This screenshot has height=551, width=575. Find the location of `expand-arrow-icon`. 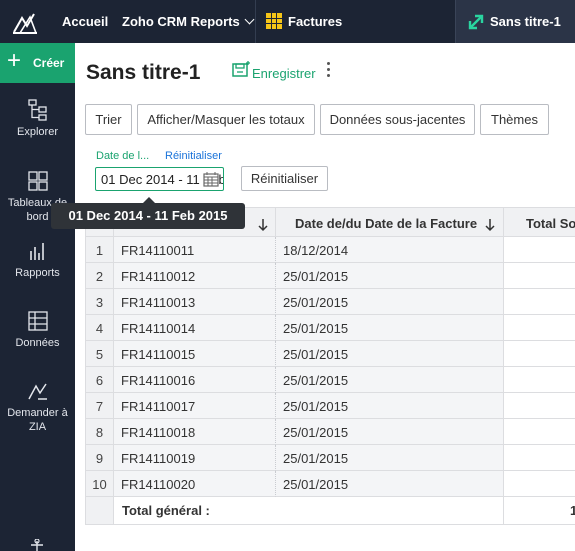

expand-arrow-icon is located at coordinates (476, 22).